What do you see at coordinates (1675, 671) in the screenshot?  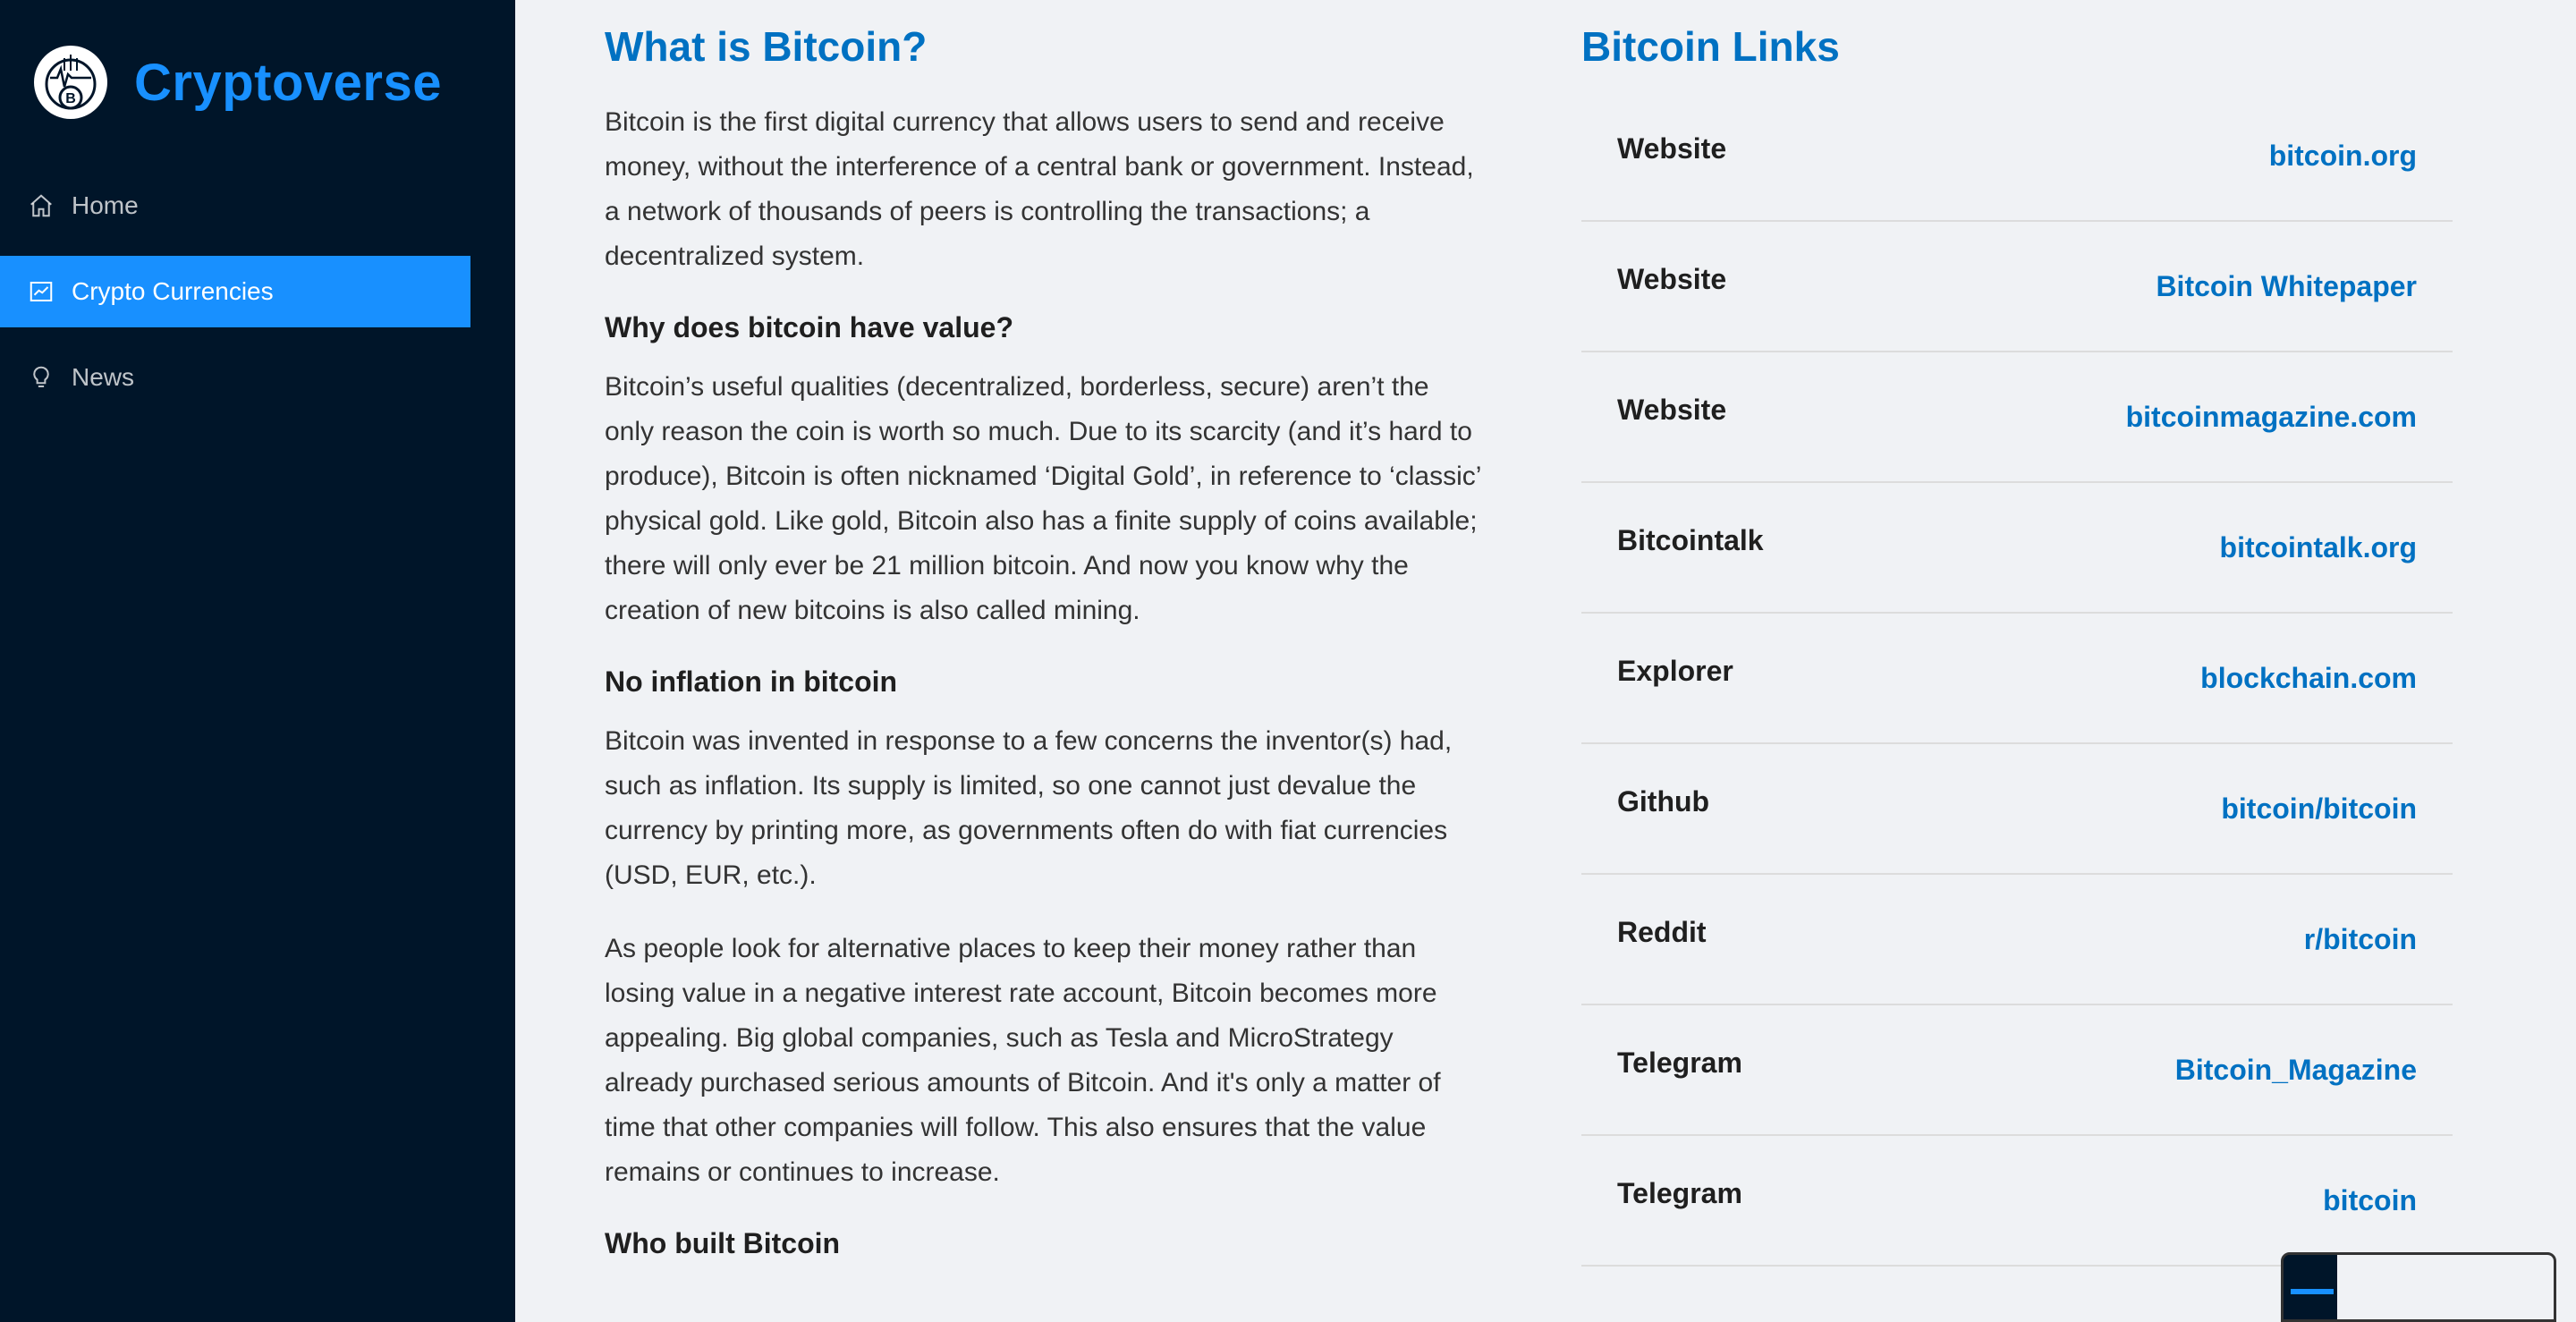 I see `link-label: Explorer` at bounding box center [1675, 671].